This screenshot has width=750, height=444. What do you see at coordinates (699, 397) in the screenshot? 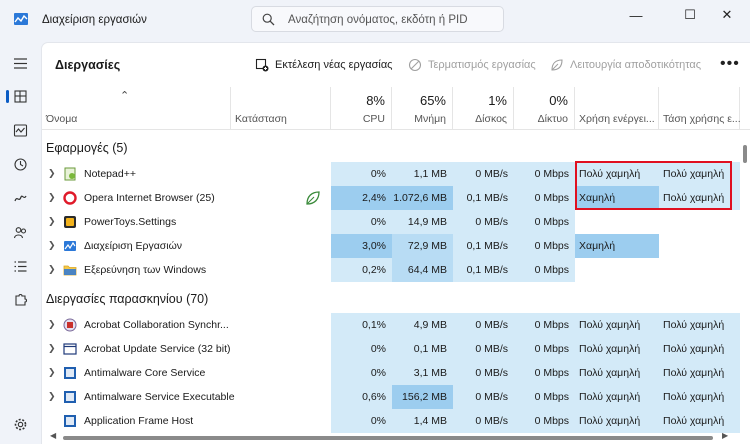
I see `power-trend-cell: Πολύ χαμηλή` at bounding box center [699, 397].